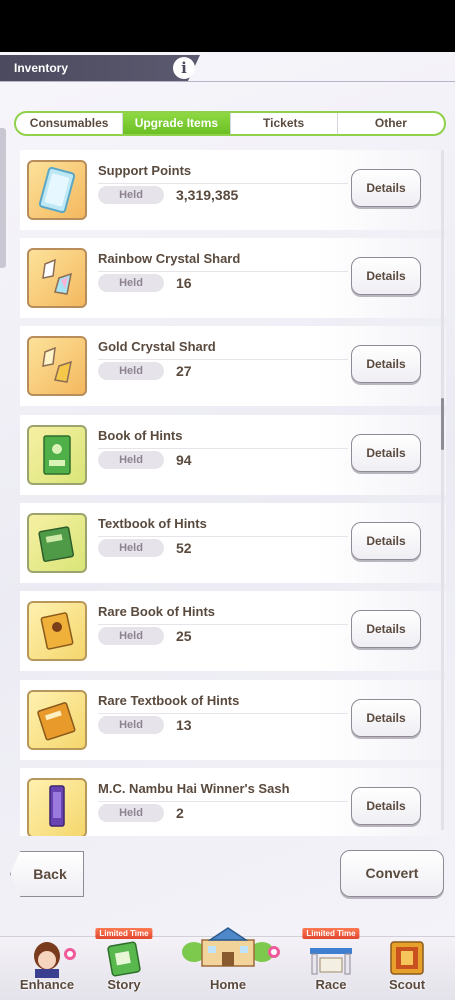 The image size is (455, 1000). What do you see at coordinates (169, 258) in the screenshot?
I see `item-name: Rainbow Crystal Shard` at bounding box center [169, 258].